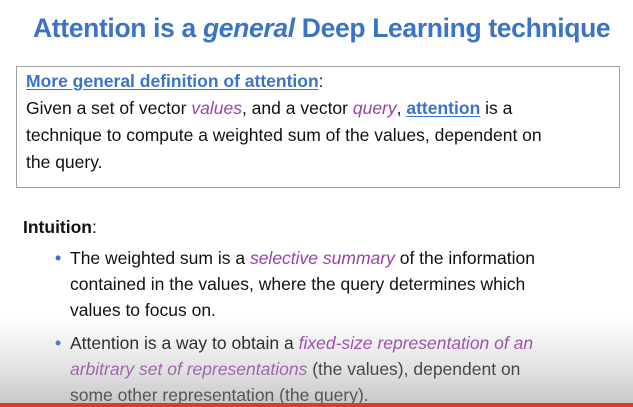 Image resolution: width=633 pixels, height=407 pixels. I want to click on definition-heading-link: More general definition of attention, so click(172, 81).